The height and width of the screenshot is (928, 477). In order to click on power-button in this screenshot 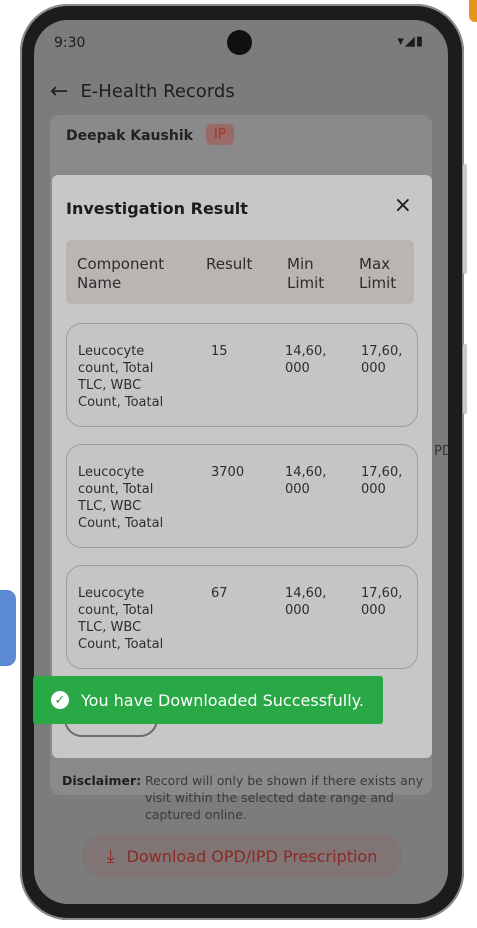, I will do `click(465, 379)`.